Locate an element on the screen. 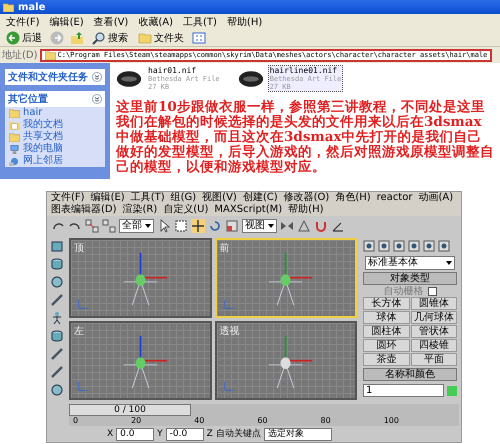 Image resolution: width=500 pixels, height=444 pixels. frame-counter: 0 / 100 is located at coordinates (130, 410).